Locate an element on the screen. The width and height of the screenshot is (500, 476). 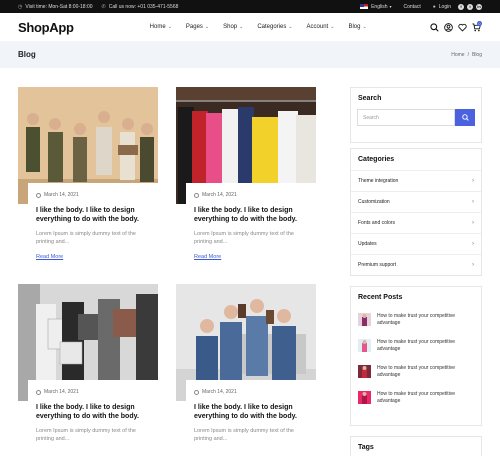
twitter-icon: t is located at coordinates (470, 6).